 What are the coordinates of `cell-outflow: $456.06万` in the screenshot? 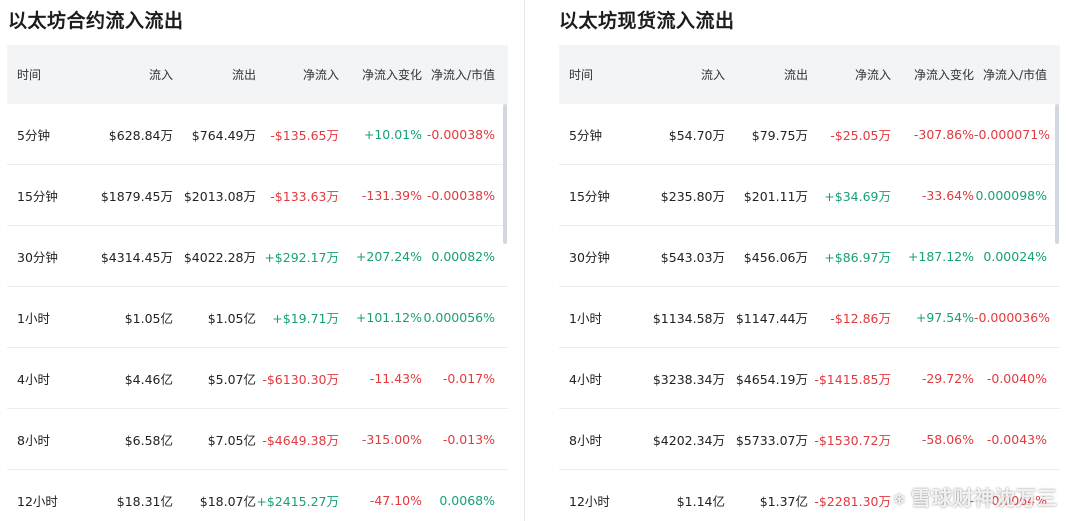 It's located at (775, 257).